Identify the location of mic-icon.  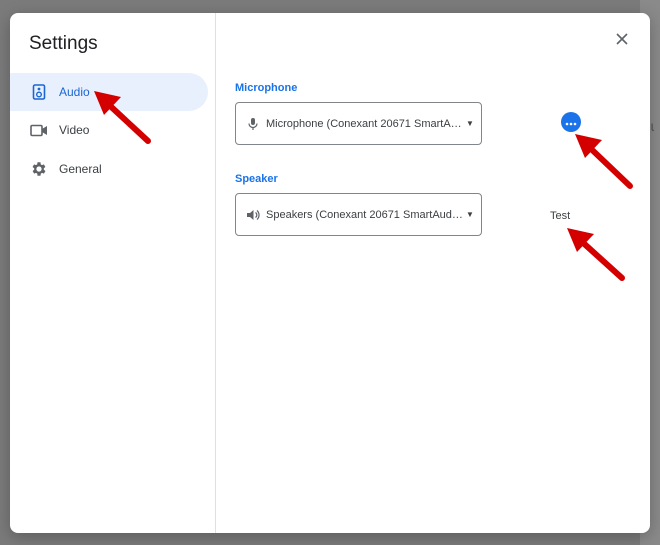
(253, 124).